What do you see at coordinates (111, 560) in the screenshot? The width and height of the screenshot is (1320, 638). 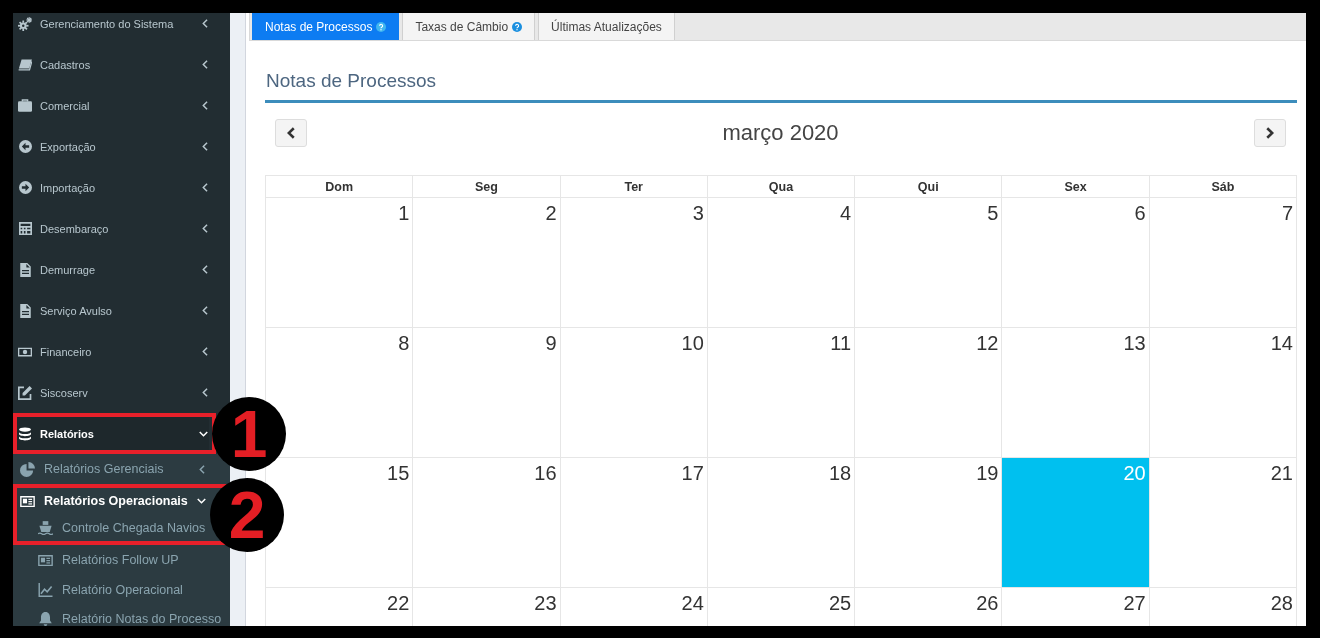 I see `sidebar-item: Relatórios Follow UP` at bounding box center [111, 560].